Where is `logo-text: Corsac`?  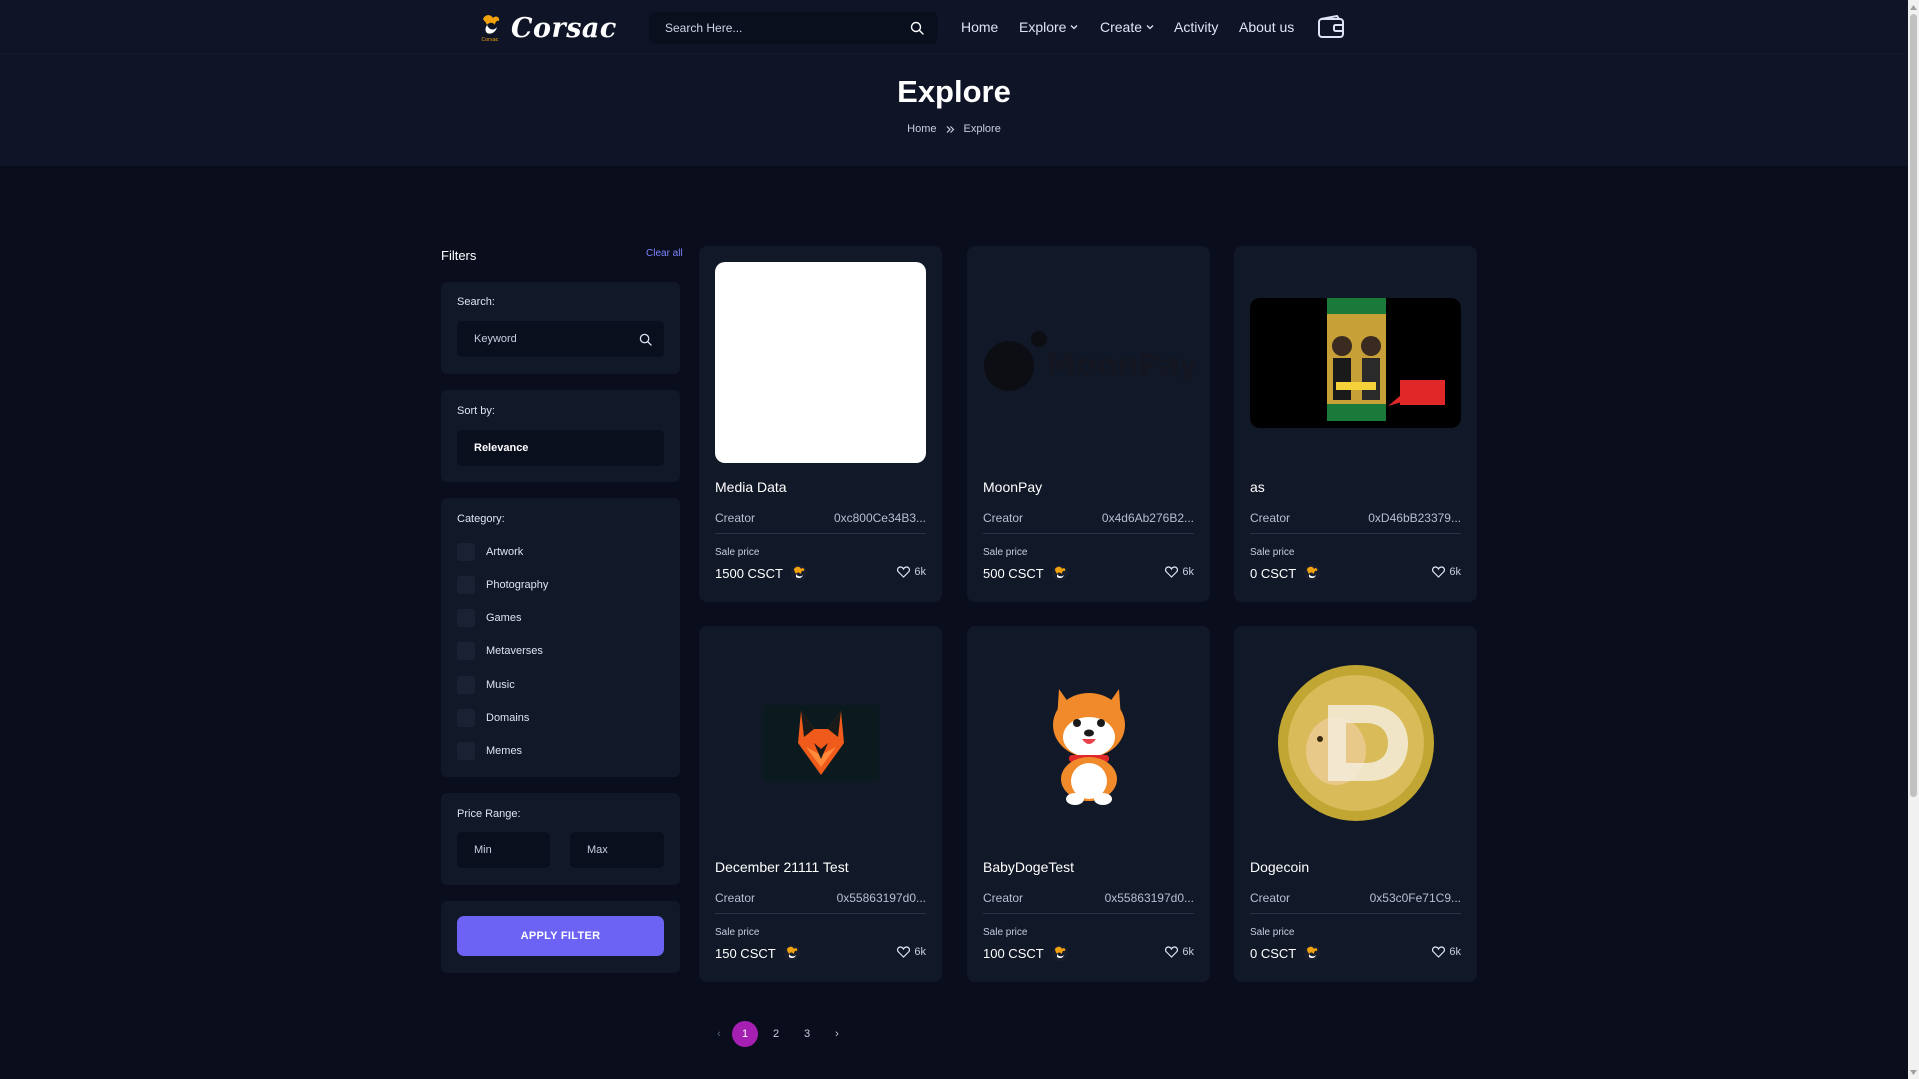
logo-text: Corsac is located at coordinates (564, 28).